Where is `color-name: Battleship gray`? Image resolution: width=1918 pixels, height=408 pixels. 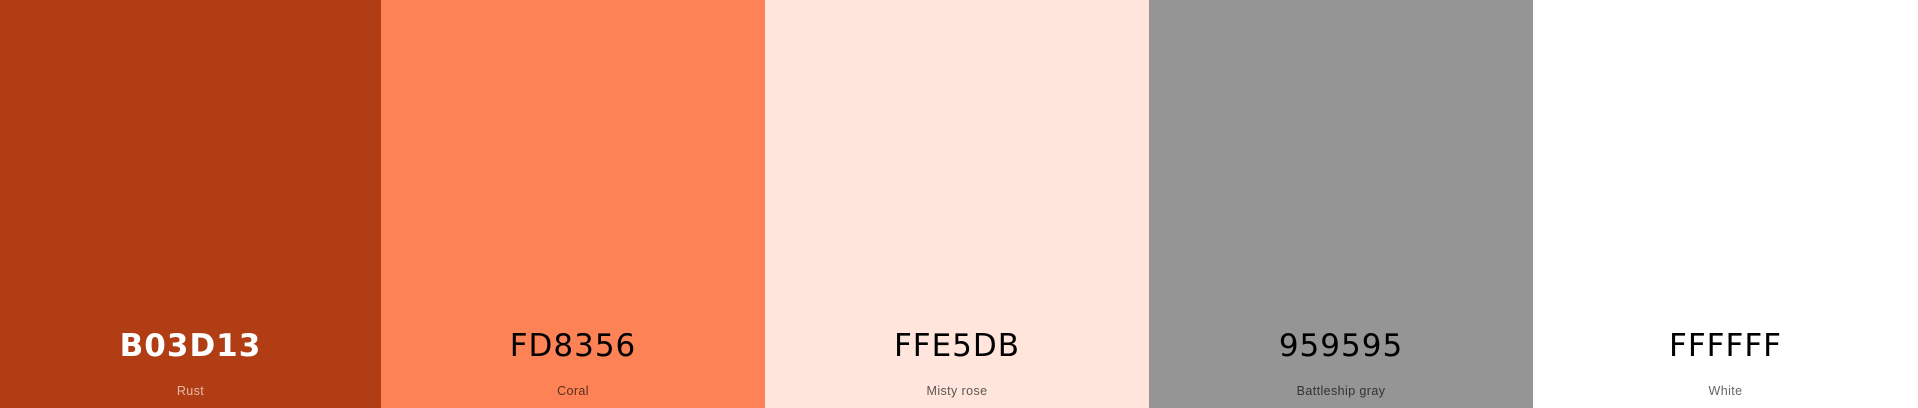 color-name: Battleship gray is located at coordinates (1341, 391).